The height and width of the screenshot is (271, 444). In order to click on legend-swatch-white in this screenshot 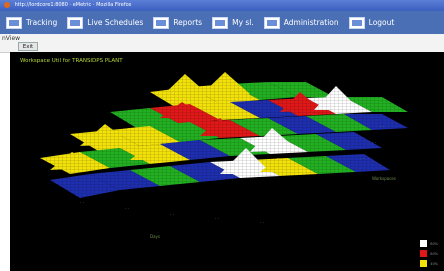, I will do `click(424, 243)`.